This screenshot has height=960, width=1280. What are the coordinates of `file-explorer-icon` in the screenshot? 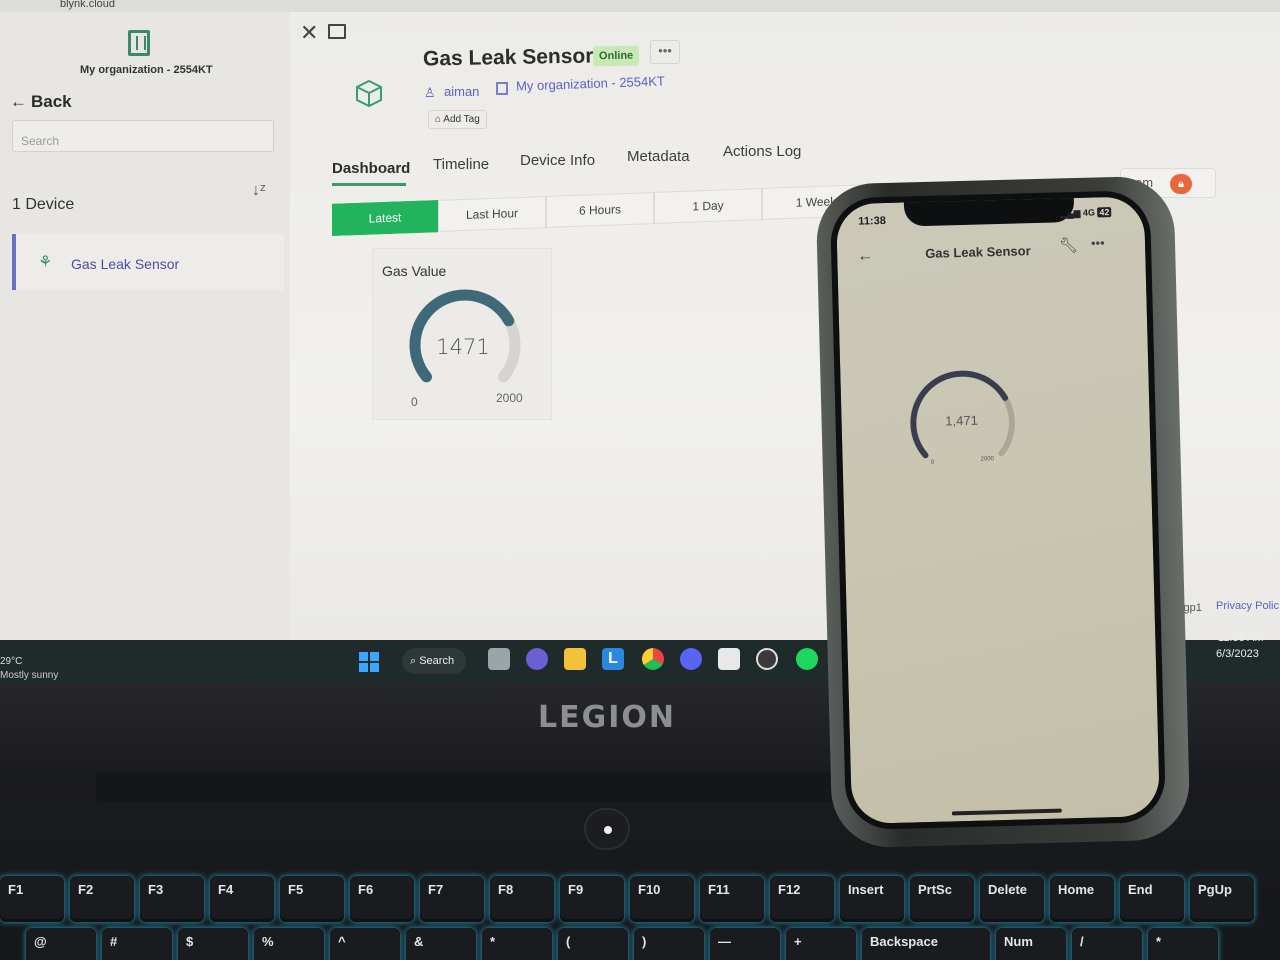 It's located at (575, 659).